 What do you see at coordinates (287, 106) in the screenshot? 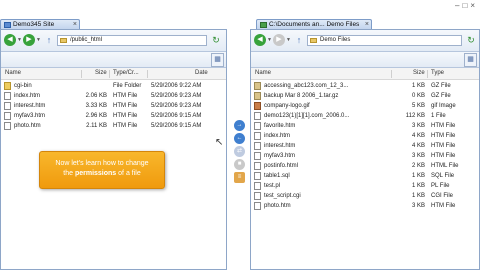
I see `file-name: company-logo.gif` at bounding box center [287, 106].